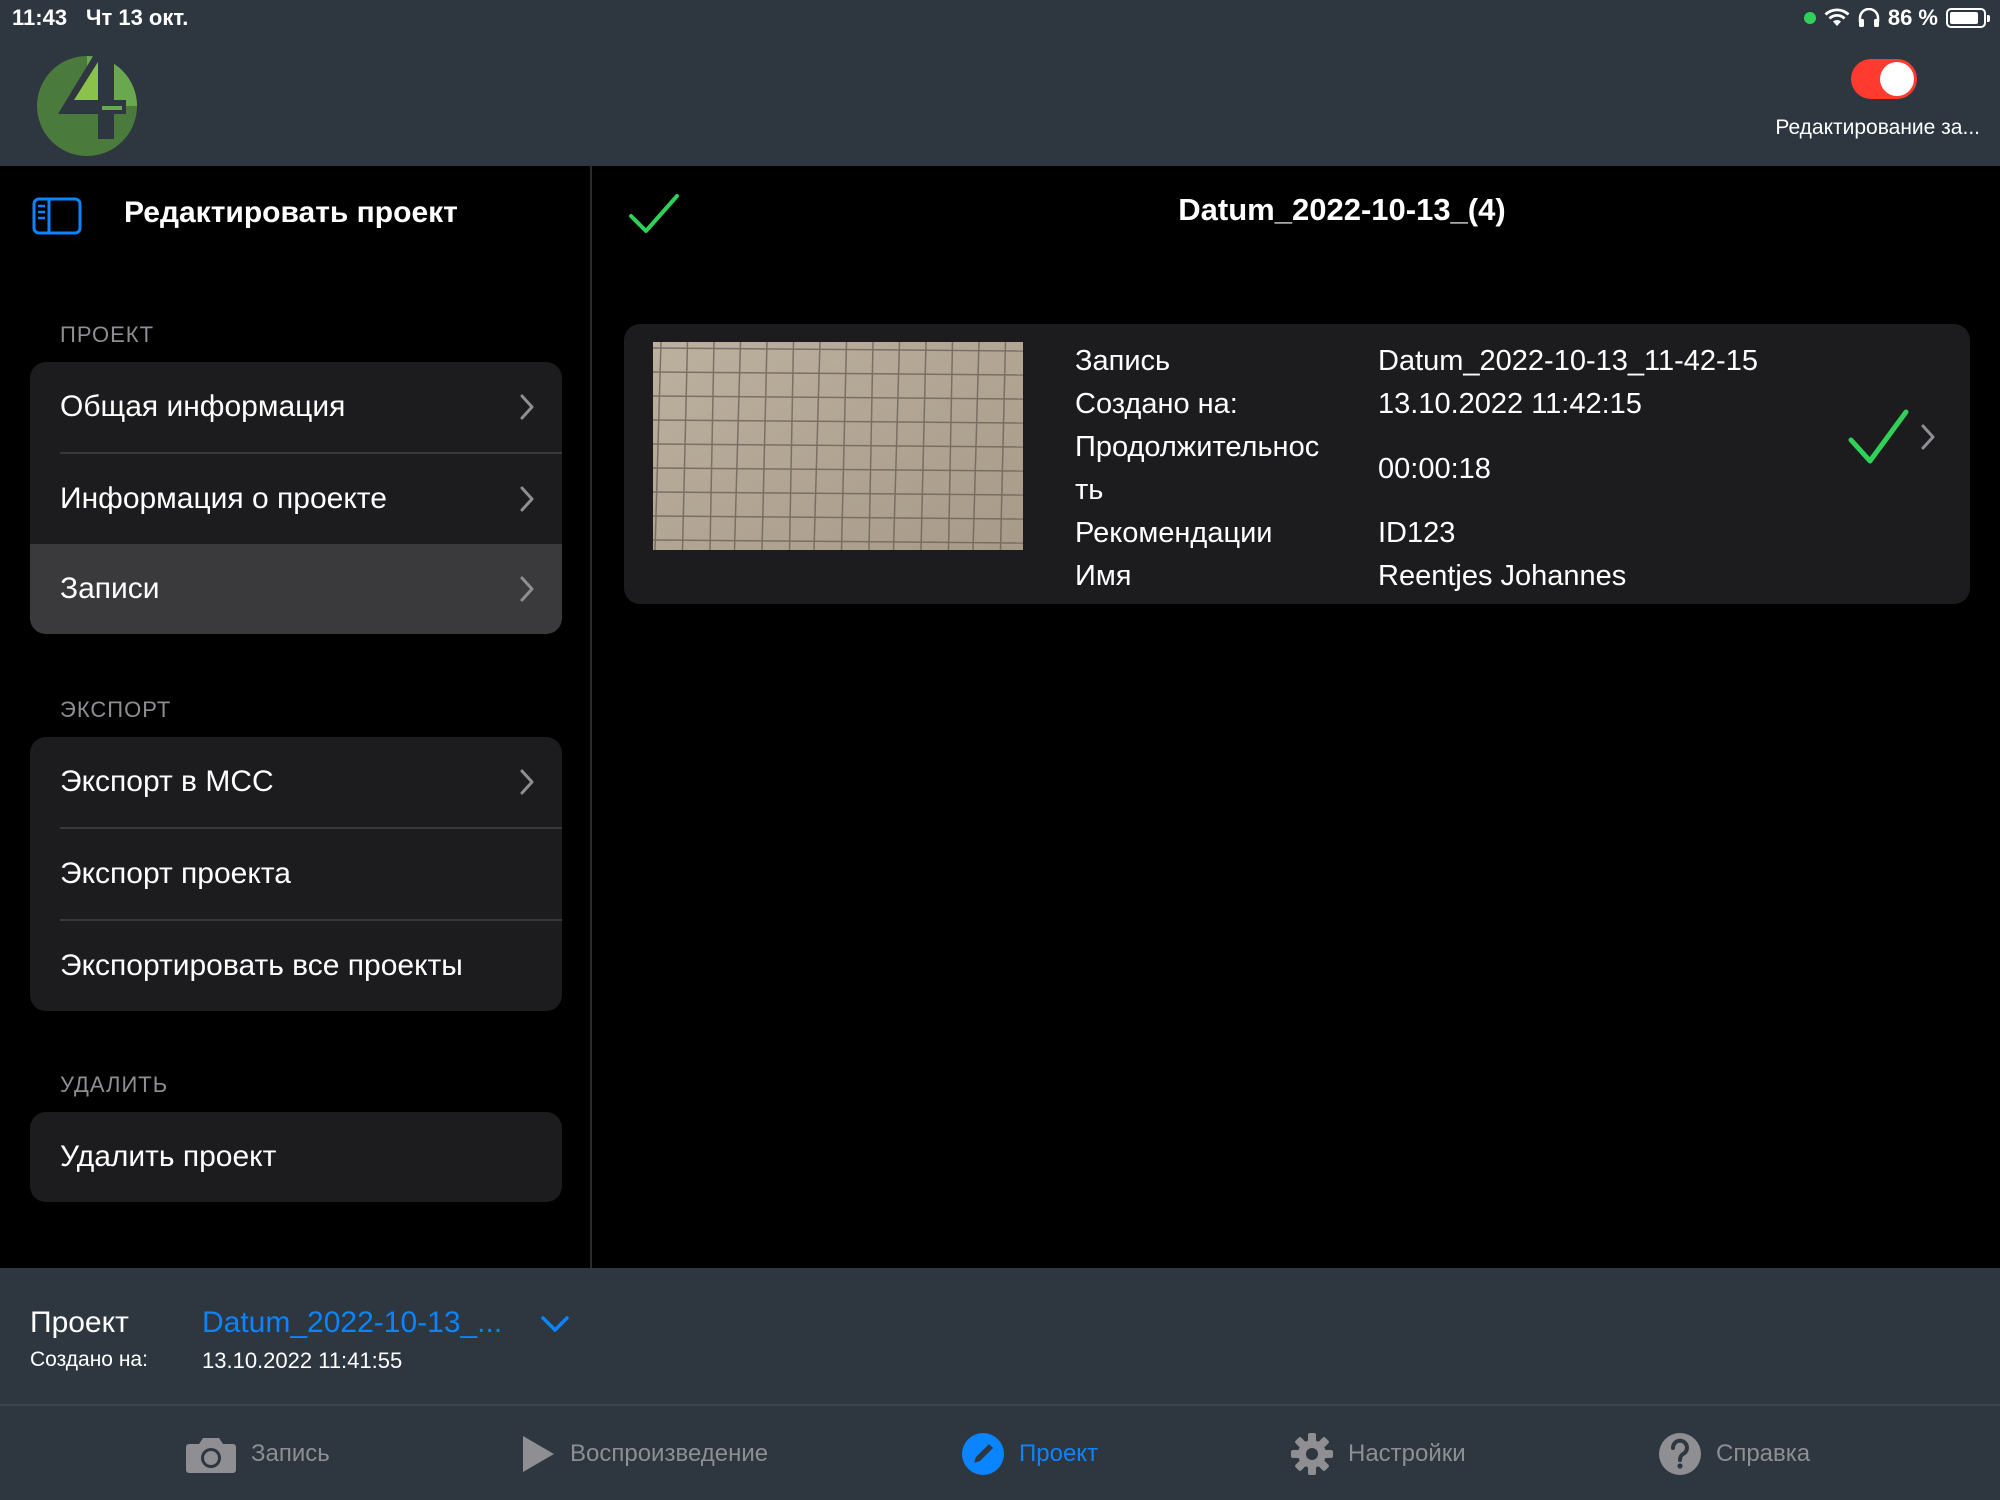  I want to click on label-duration-1: Продолжительнос, so click(1197, 447).